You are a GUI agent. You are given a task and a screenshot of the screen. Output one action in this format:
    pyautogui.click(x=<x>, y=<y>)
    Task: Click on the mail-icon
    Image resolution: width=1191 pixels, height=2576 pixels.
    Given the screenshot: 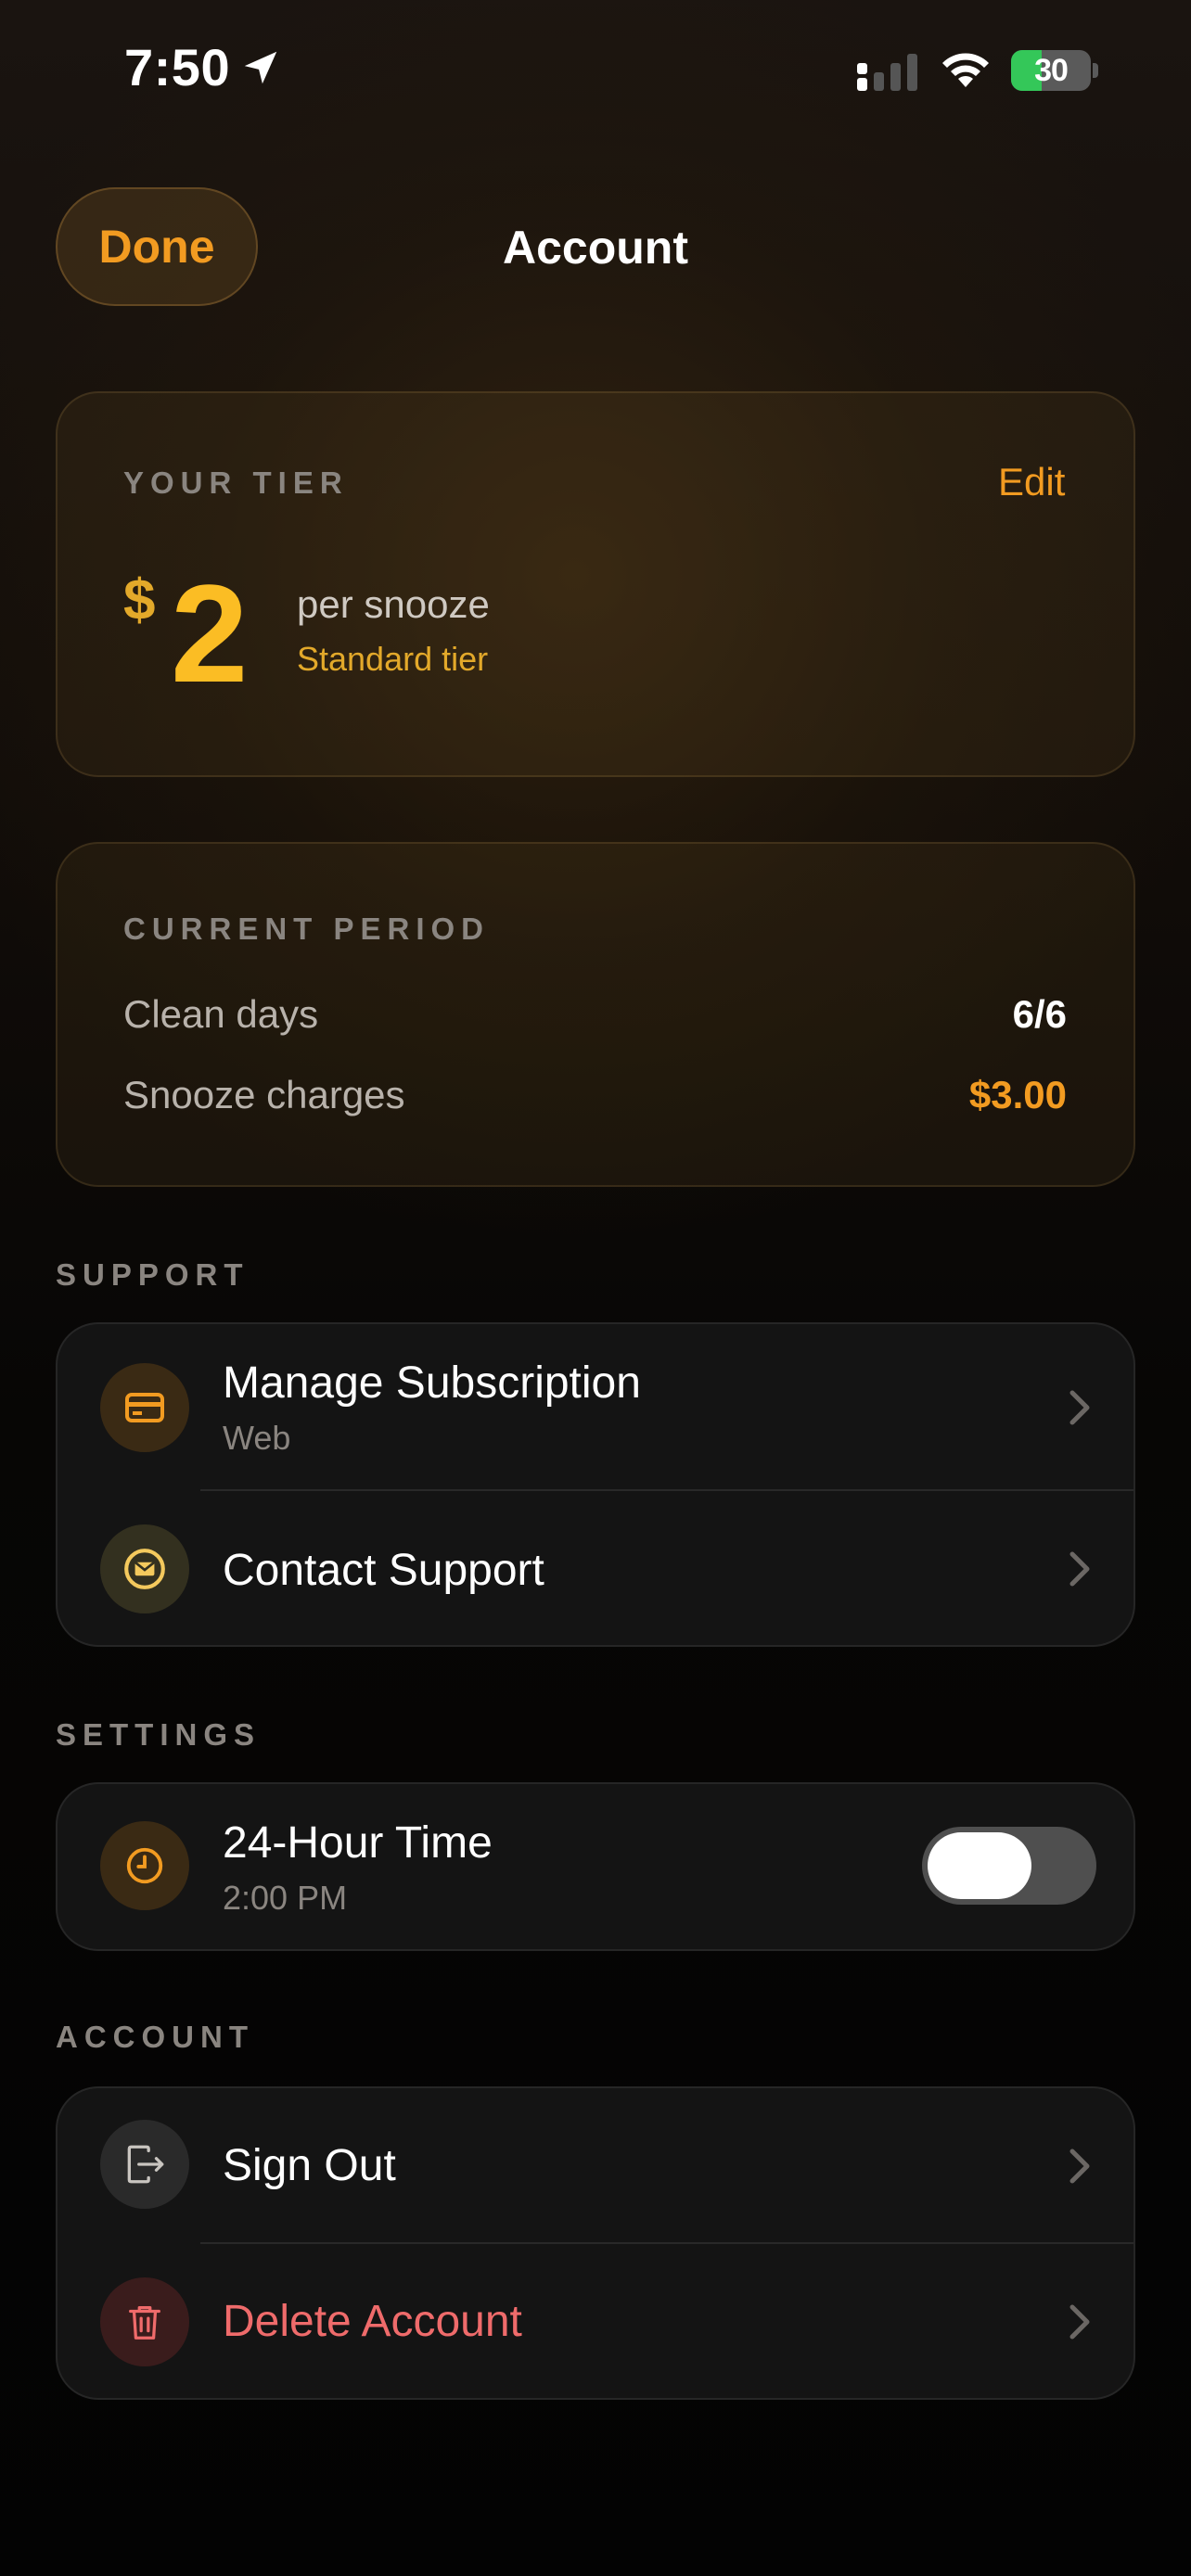 What is the action you would take?
    pyautogui.click(x=145, y=1568)
    